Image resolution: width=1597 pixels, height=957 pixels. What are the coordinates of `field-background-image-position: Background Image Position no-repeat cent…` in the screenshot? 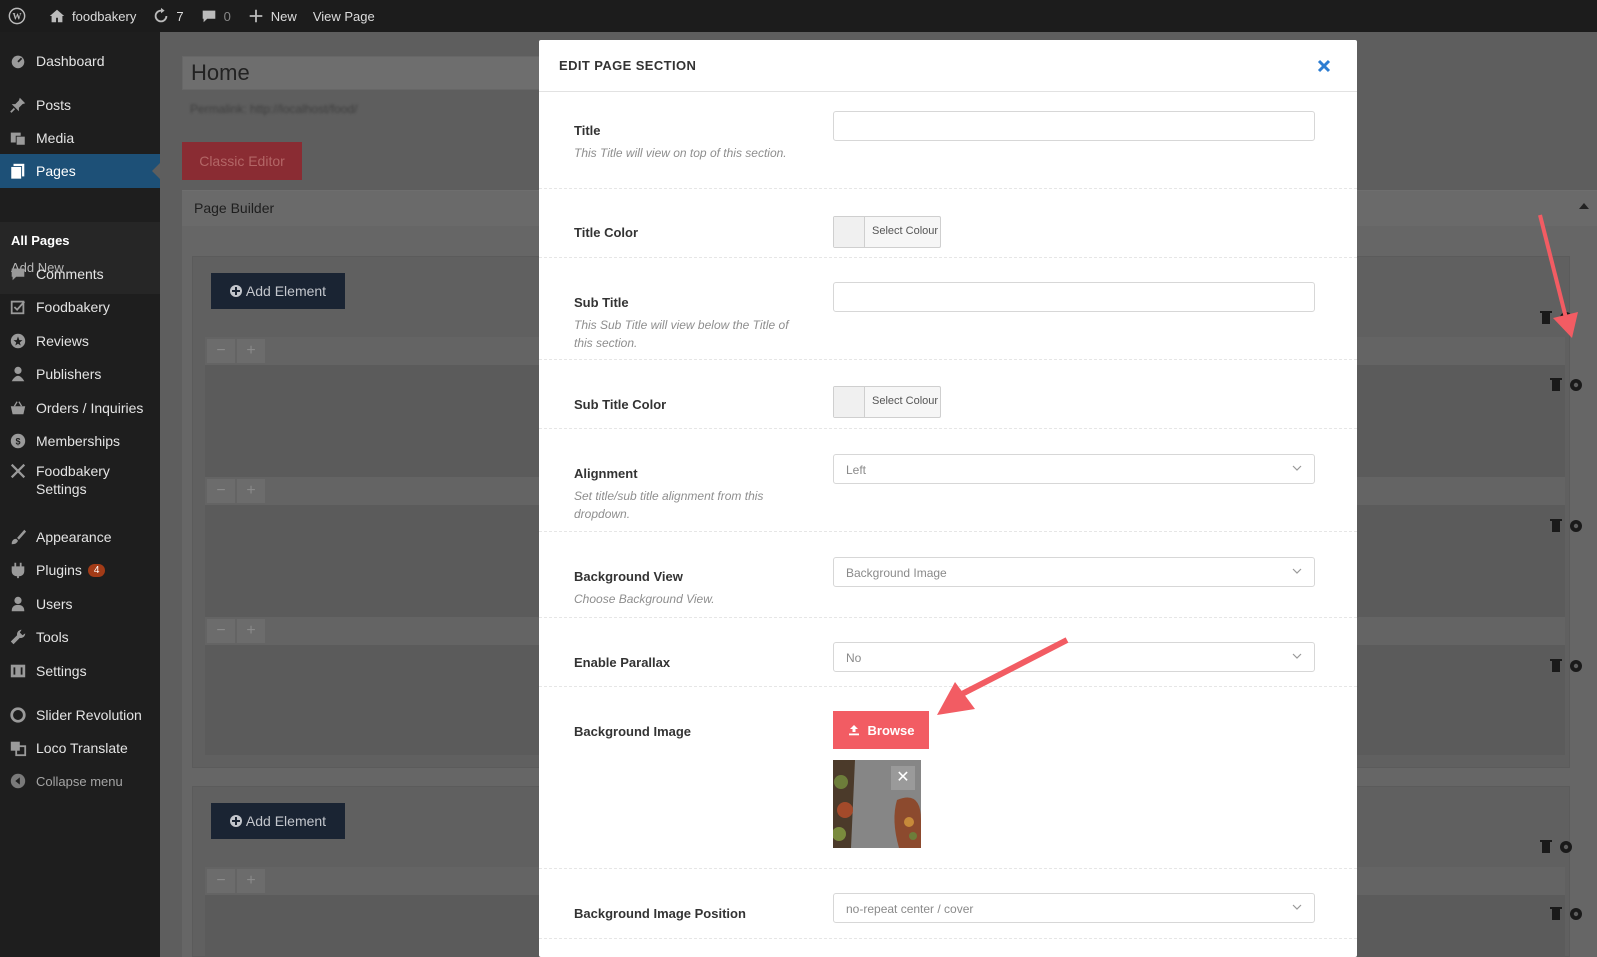 It's located at (948, 904).